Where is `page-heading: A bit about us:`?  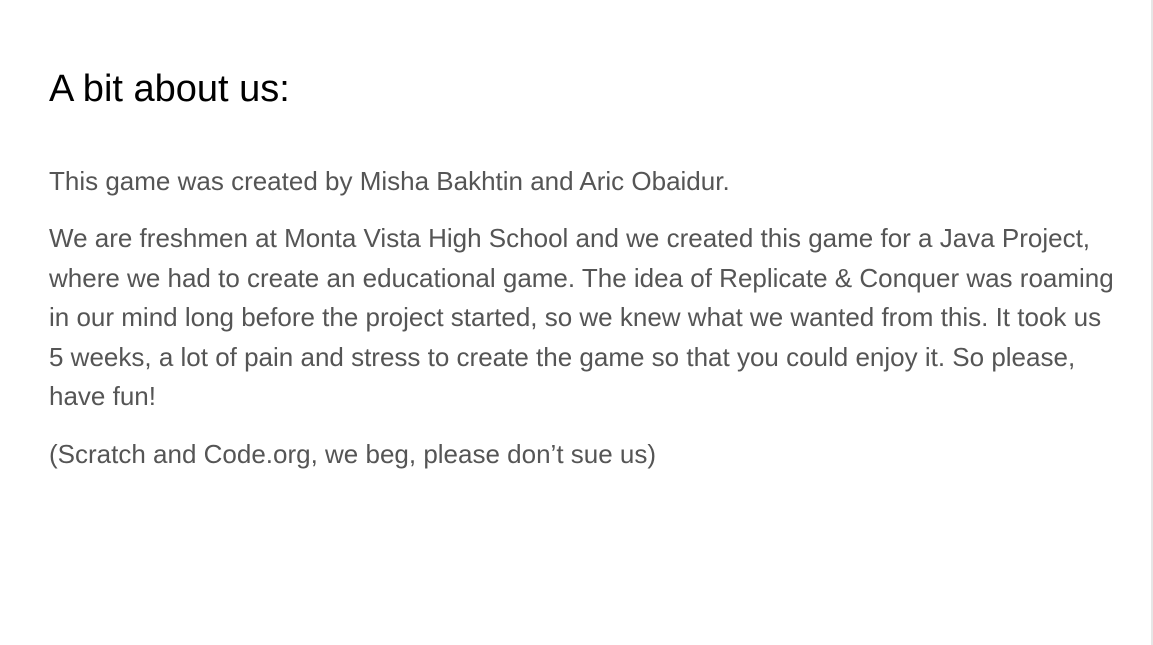
page-heading: A bit about us: is located at coordinates (169, 89).